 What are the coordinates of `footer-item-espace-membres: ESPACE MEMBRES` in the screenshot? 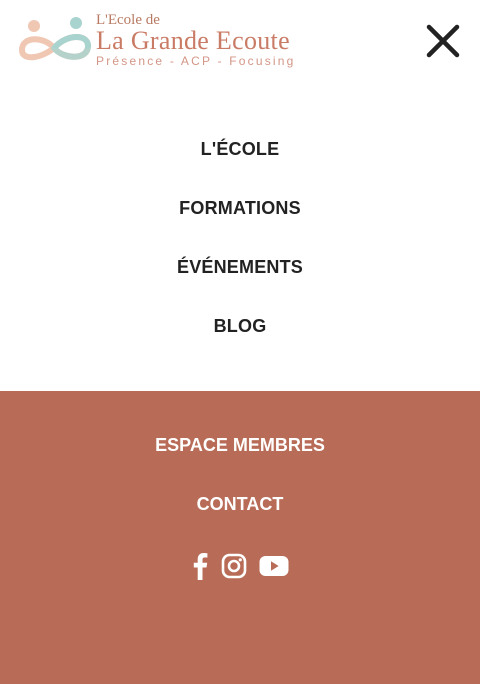 It's located at (240, 445).